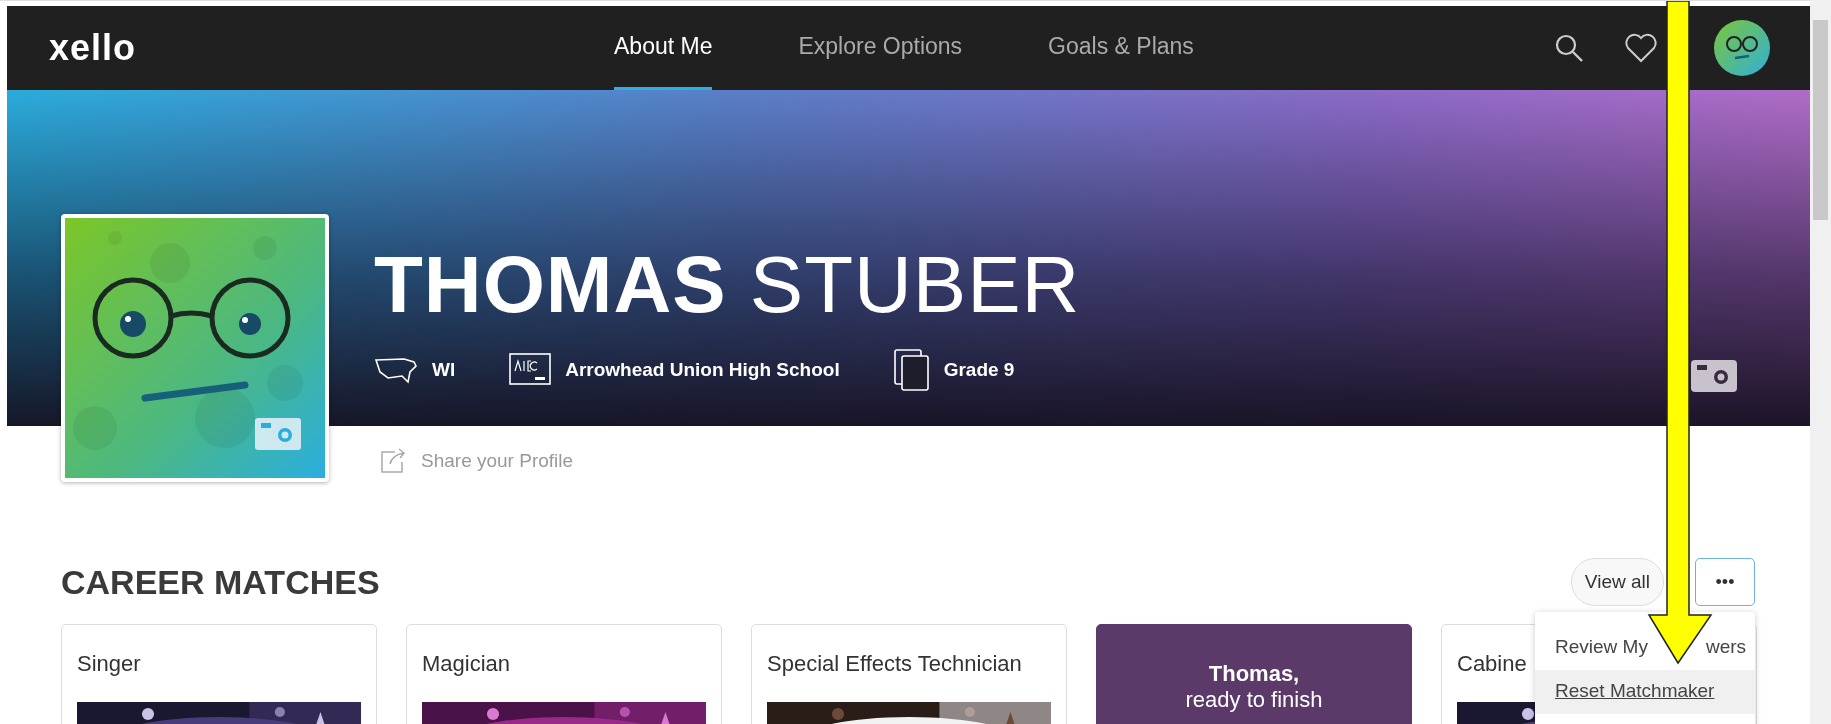  What do you see at coordinates (728, 285) in the screenshot?
I see `student-name: THOMAS STUBER` at bounding box center [728, 285].